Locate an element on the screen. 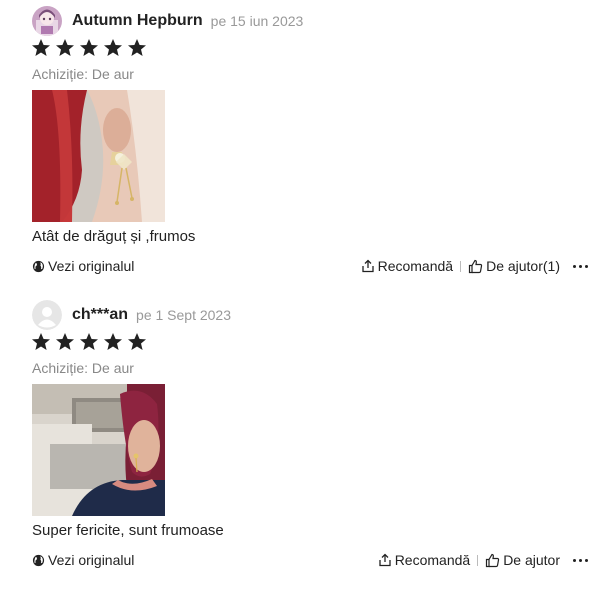 This screenshot has width=612, height=594. username: Autumn Hepburn is located at coordinates (137, 21).